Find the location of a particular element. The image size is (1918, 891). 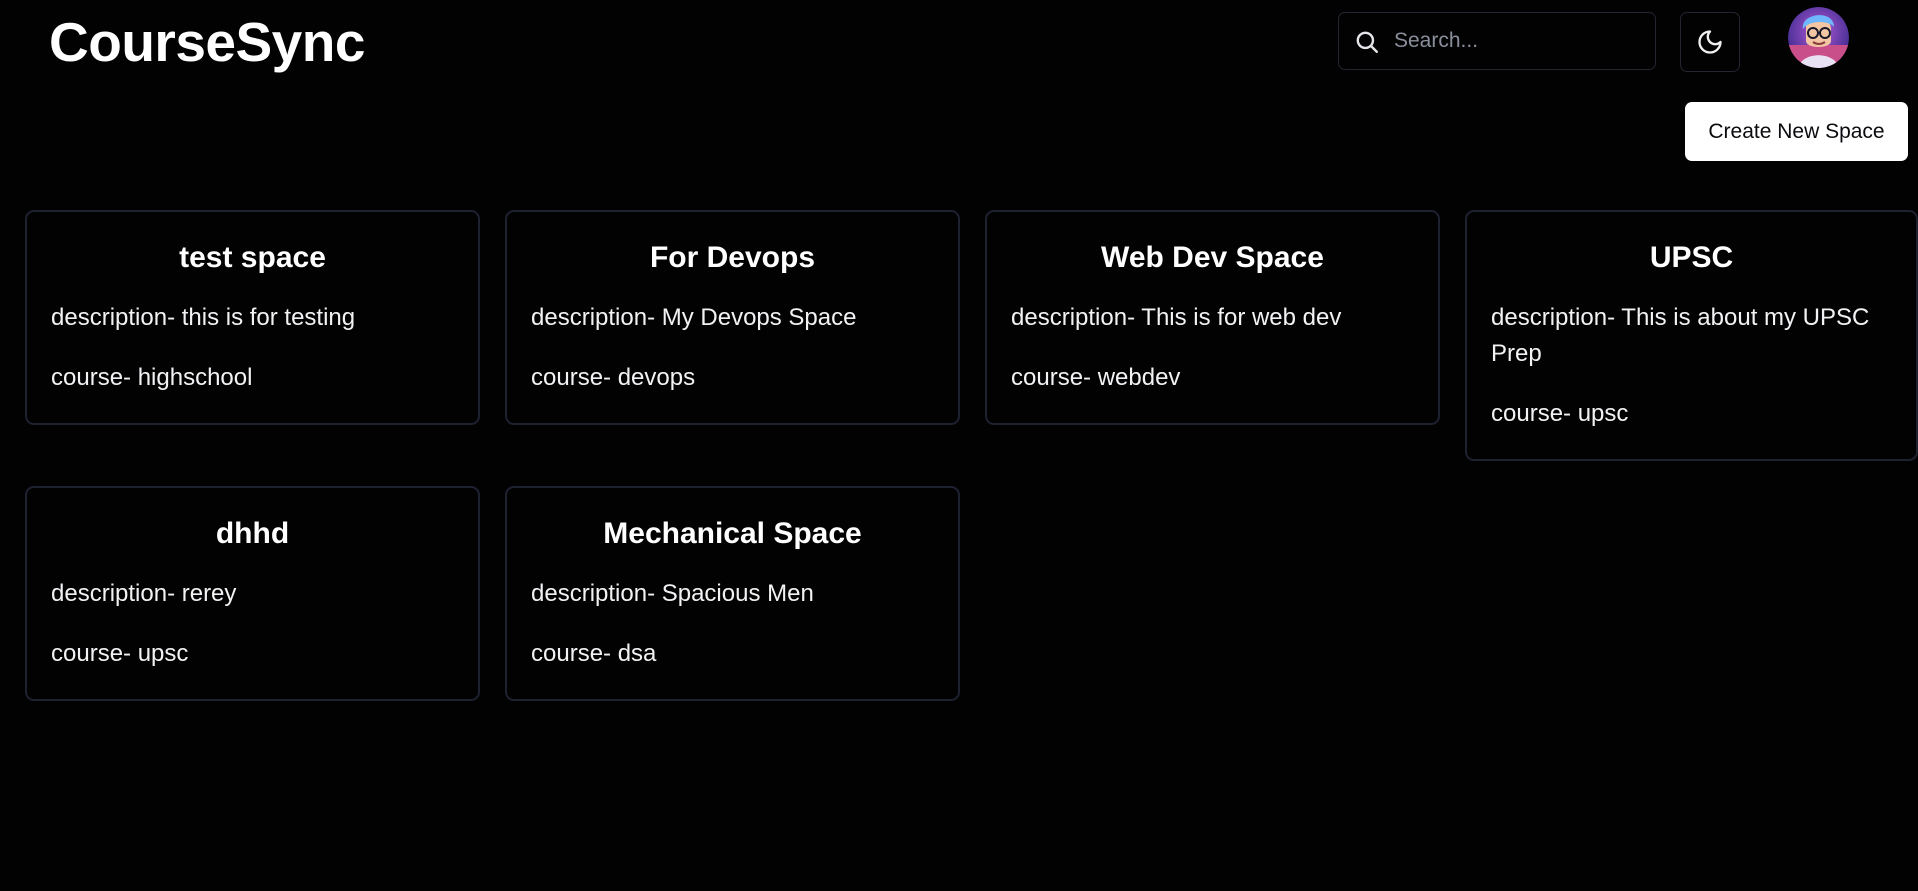

space-description: description- This is about my UPSC Prep is located at coordinates (1680, 335).